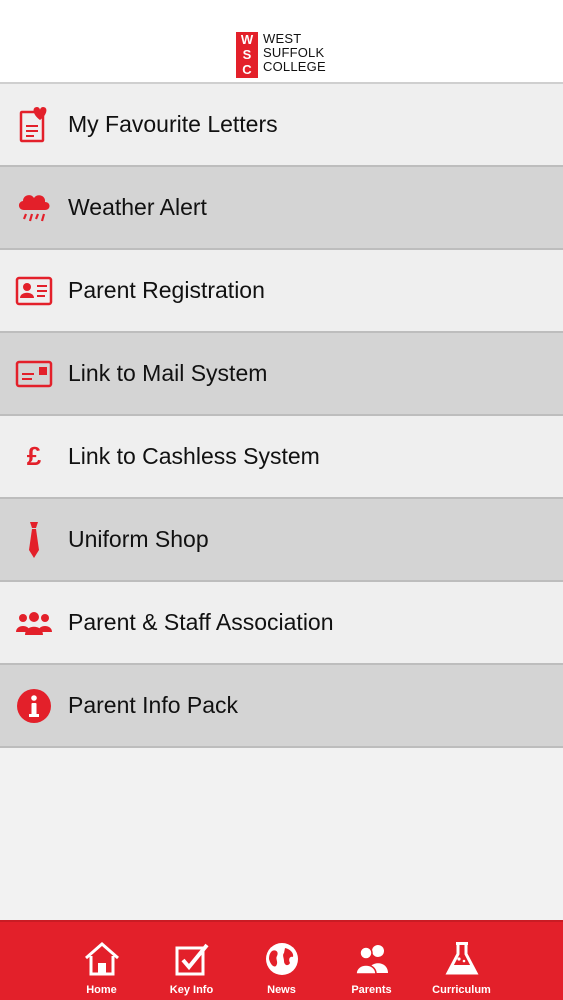  What do you see at coordinates (34, 290) in the screenshot?
I see `id-card-icon` at bounding box center [34, 290].